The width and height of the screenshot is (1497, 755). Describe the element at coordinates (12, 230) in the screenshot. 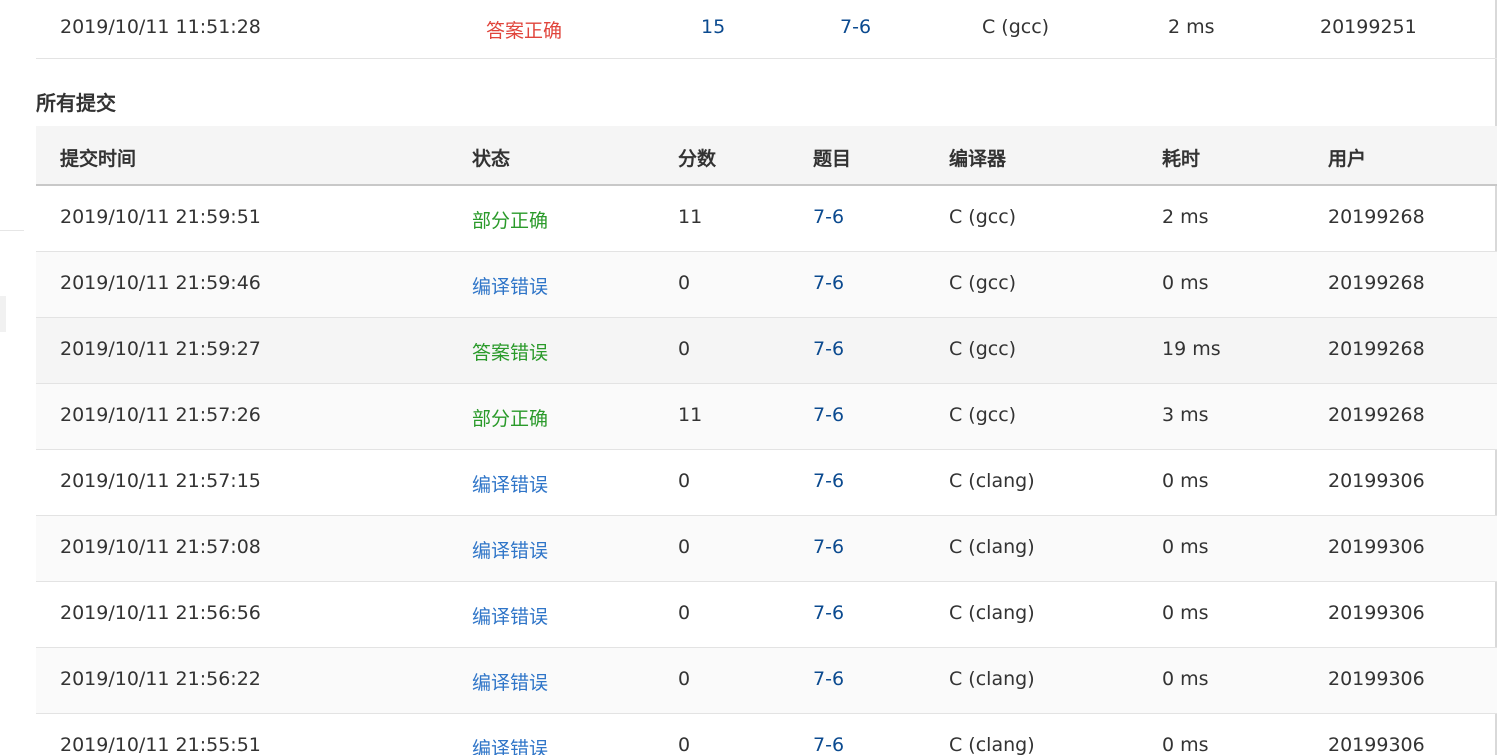

I see `left-edge-divider` at that location.